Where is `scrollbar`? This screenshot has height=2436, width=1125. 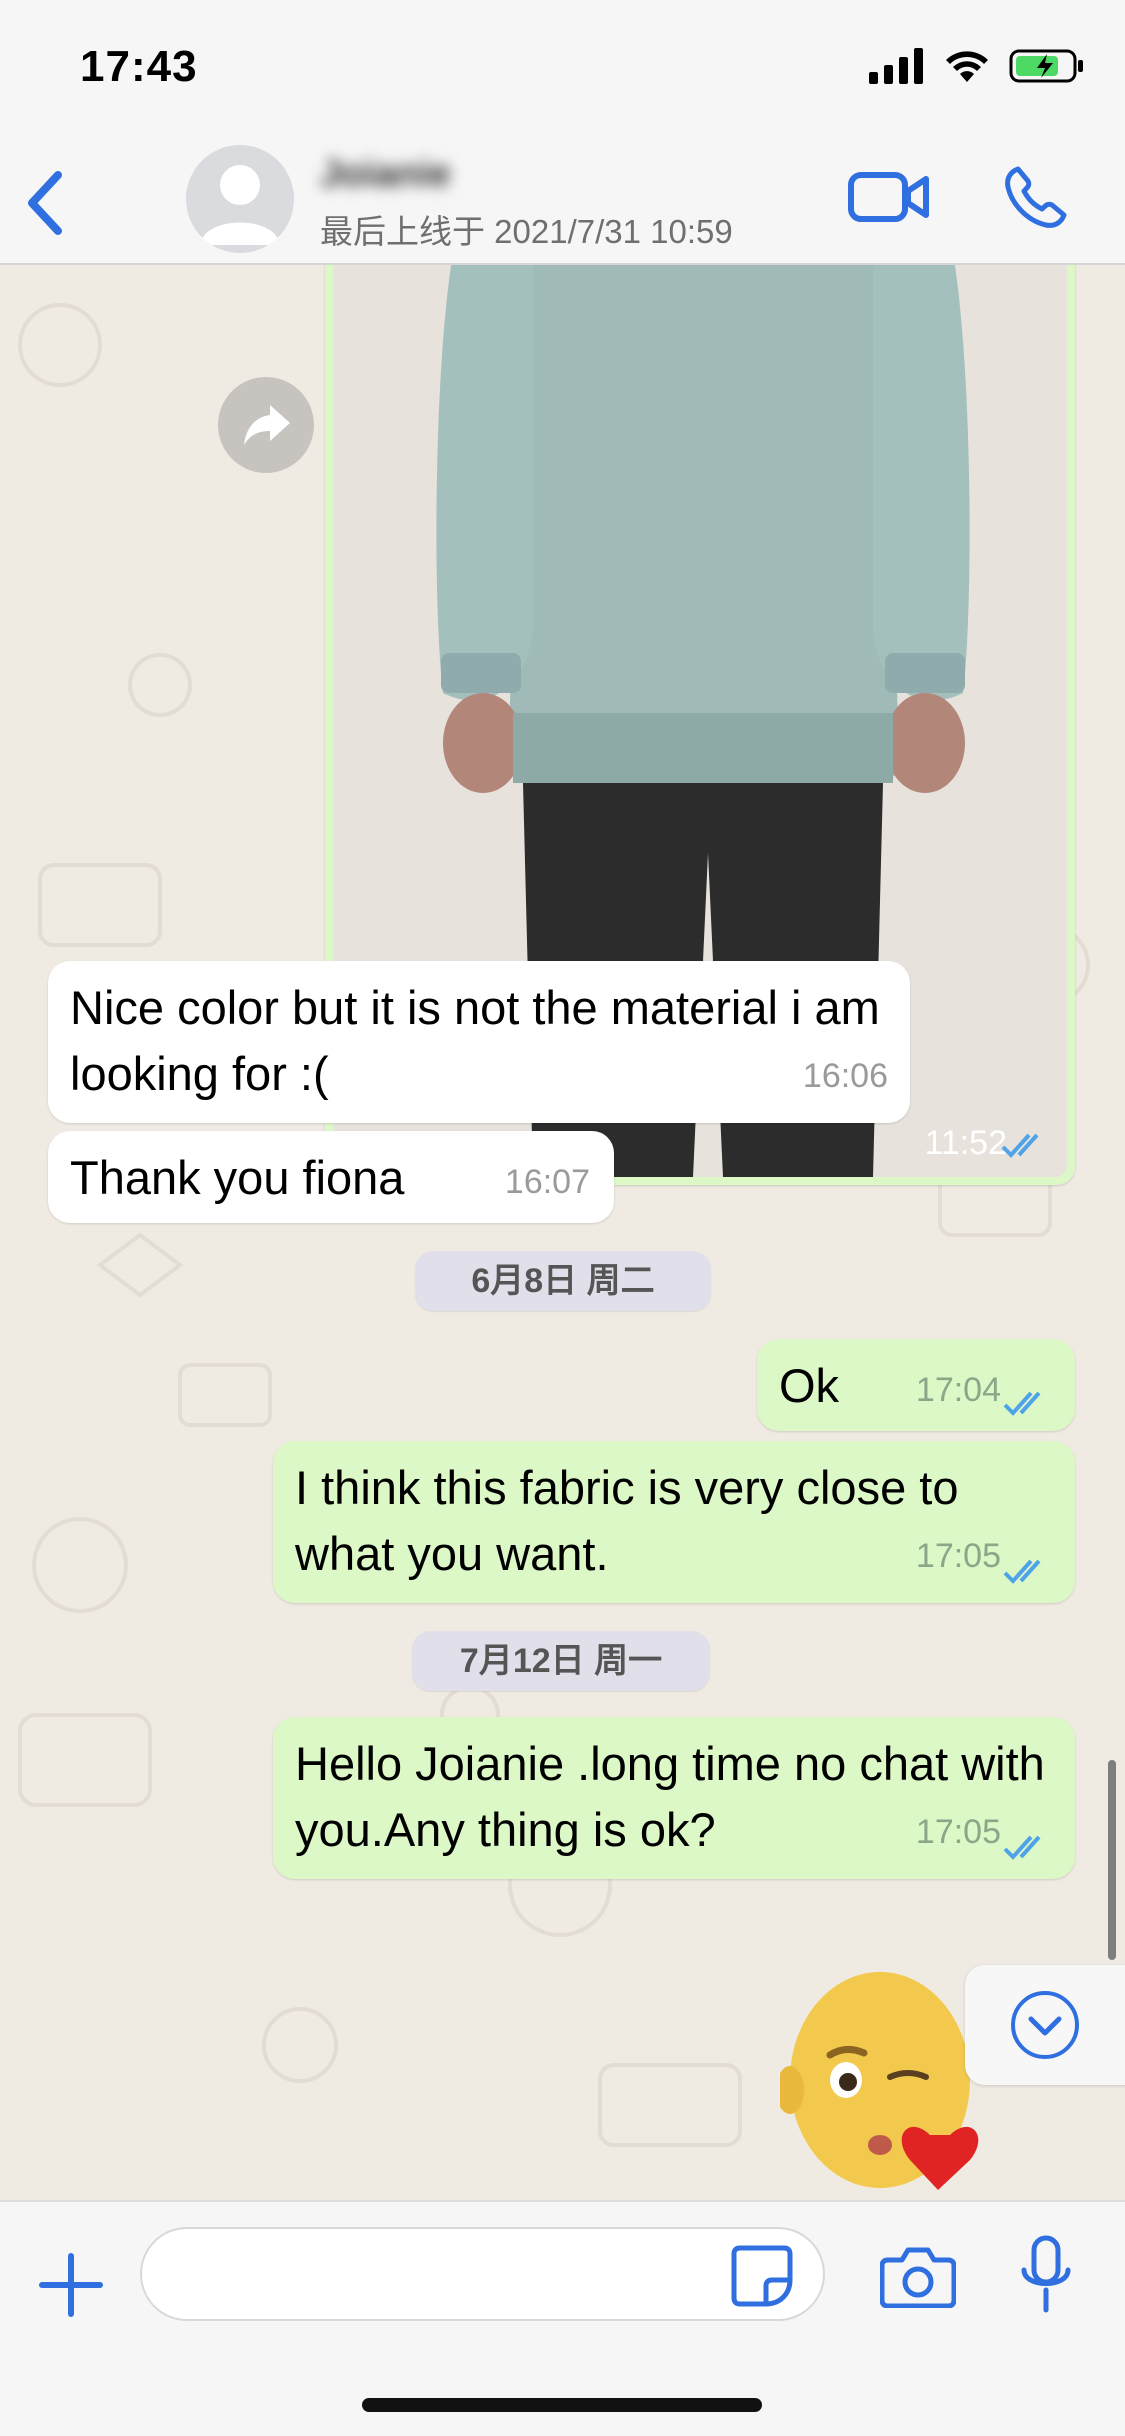
scrollbar is located at coordinates (1112, 1860).